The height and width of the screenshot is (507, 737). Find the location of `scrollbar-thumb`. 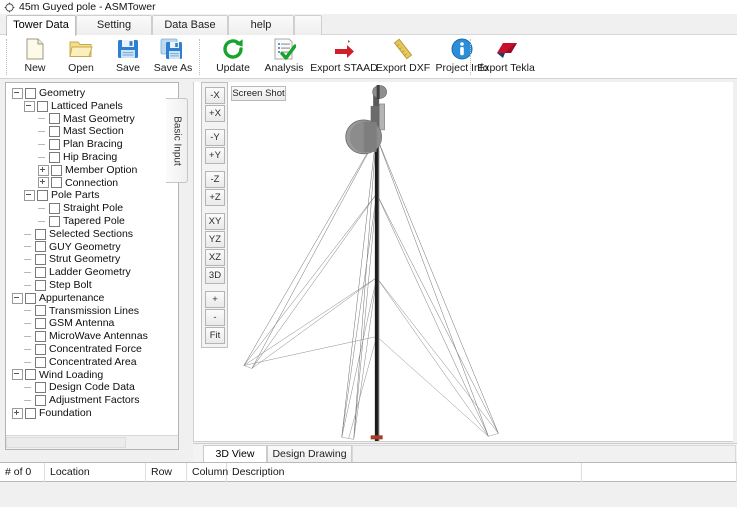

scrollbar-thumb is located at coordinates (66, 442).